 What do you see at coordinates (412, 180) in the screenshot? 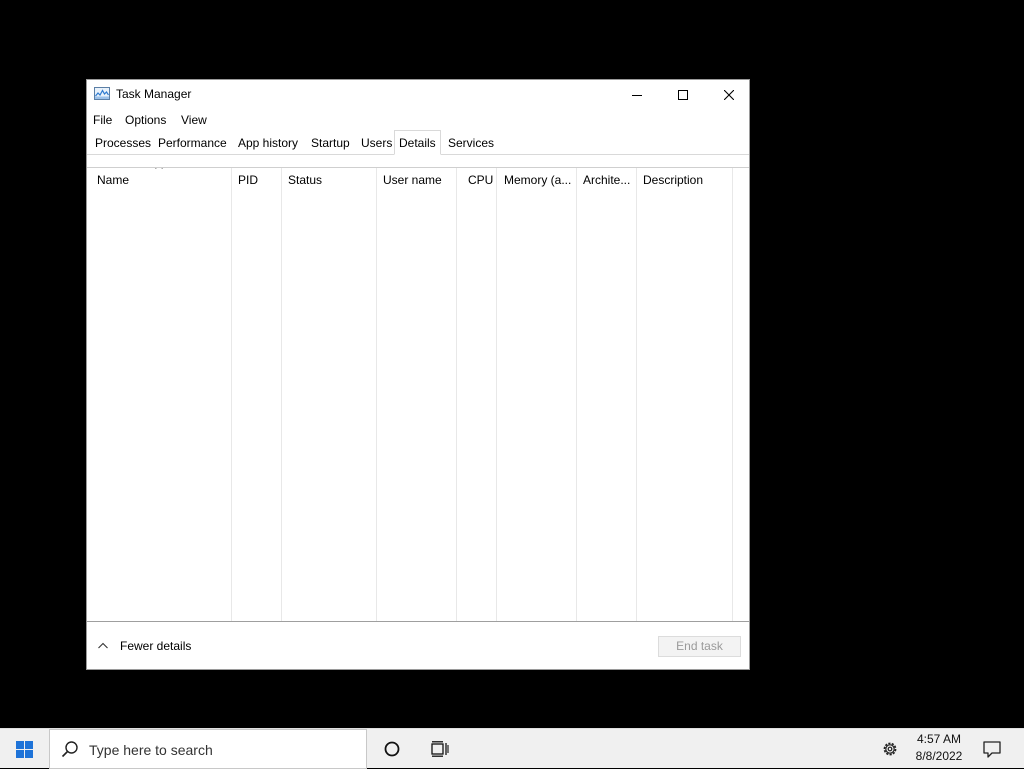
I see `column-header-user-name: User name` at bounding box center [412, 180].